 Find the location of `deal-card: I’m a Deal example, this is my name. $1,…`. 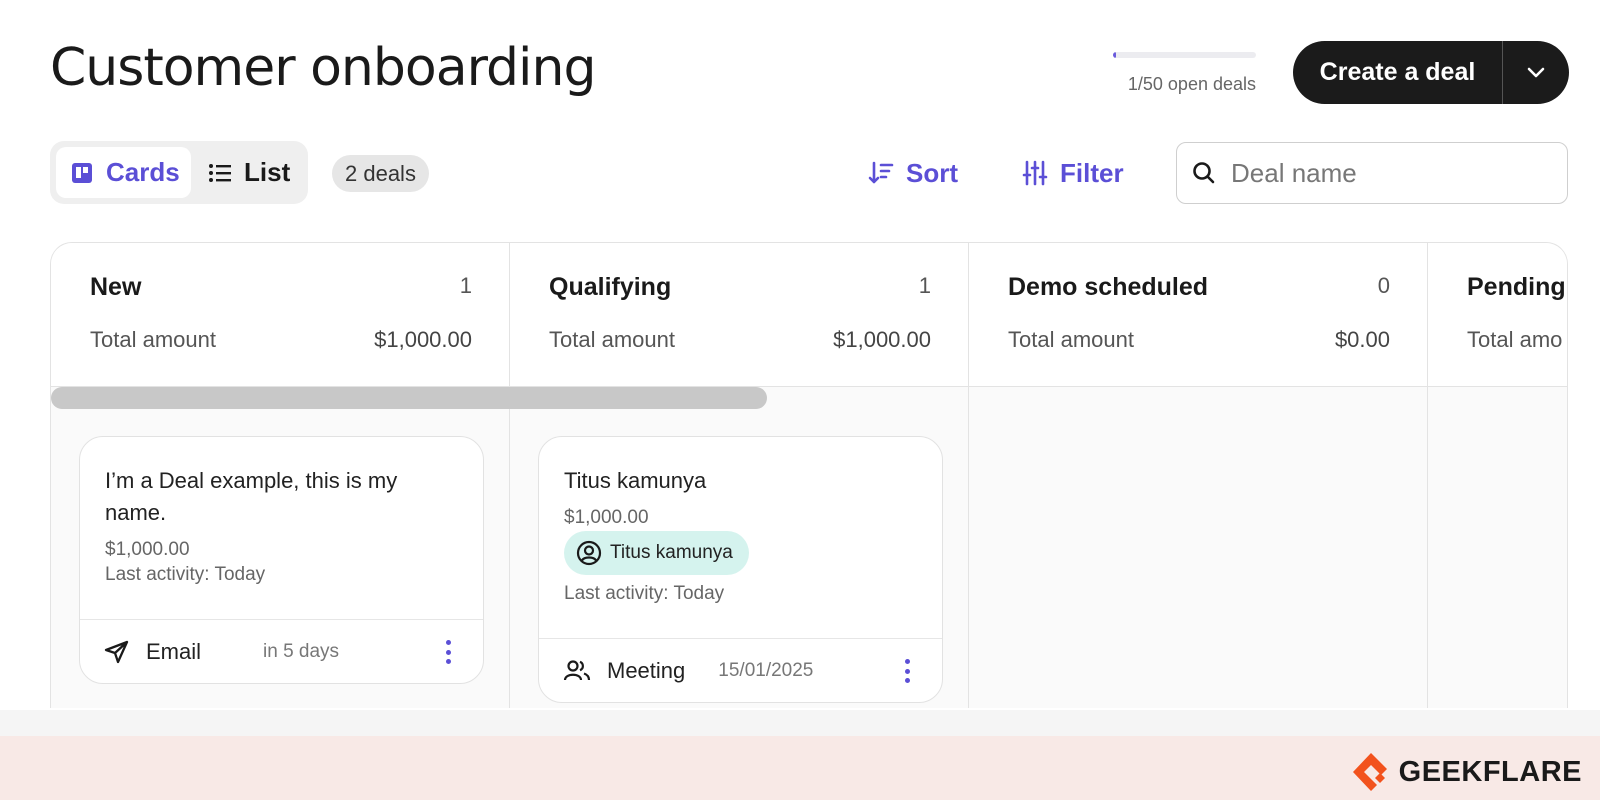

deal-card: I’m a Deal example, this is my name. $1,… is located at coordinates (281, 560).